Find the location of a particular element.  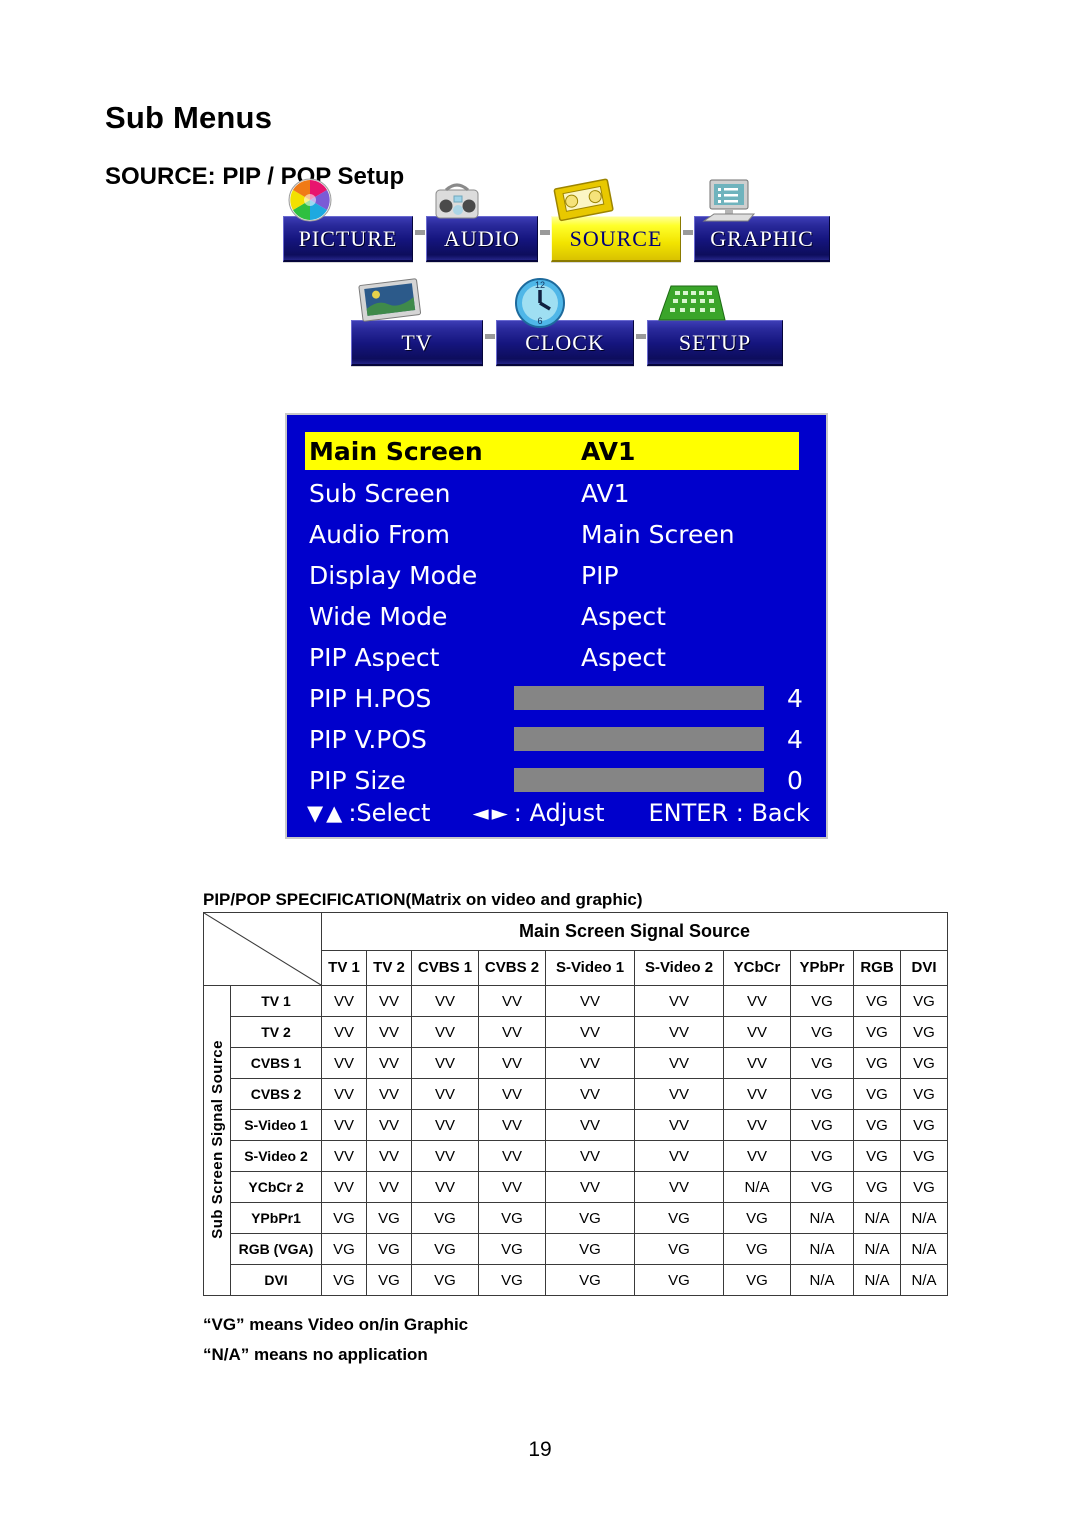

osd-row-value: 4 is located at coordinates (795, 698).